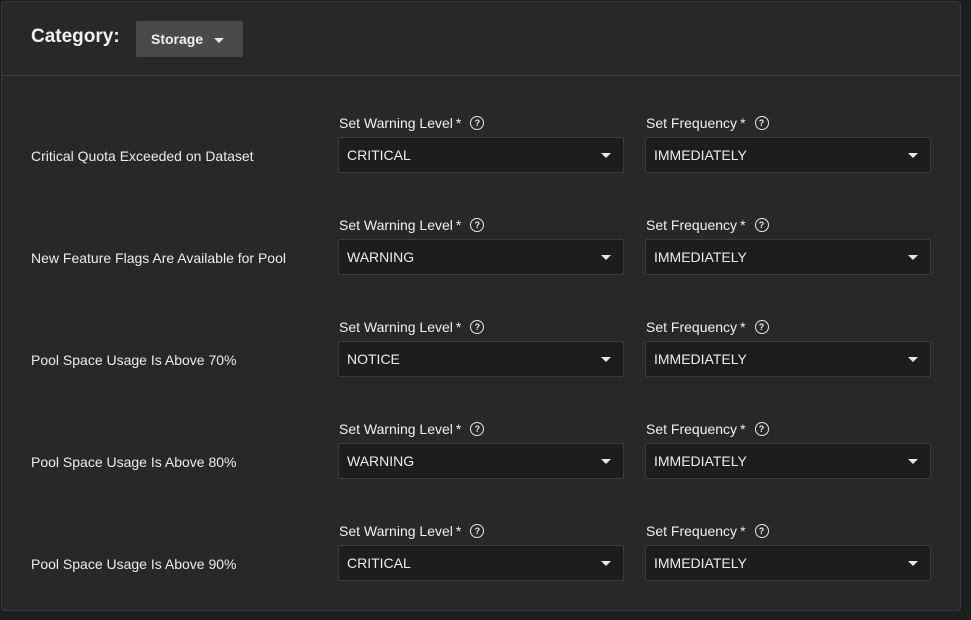 This screenshot has height=620, width=971. What do you see at coordinates (134, 462) in the screenshot?
I see `alert-name: Pool Space Usage Is Above 80%` at bounding box center [134, 462].